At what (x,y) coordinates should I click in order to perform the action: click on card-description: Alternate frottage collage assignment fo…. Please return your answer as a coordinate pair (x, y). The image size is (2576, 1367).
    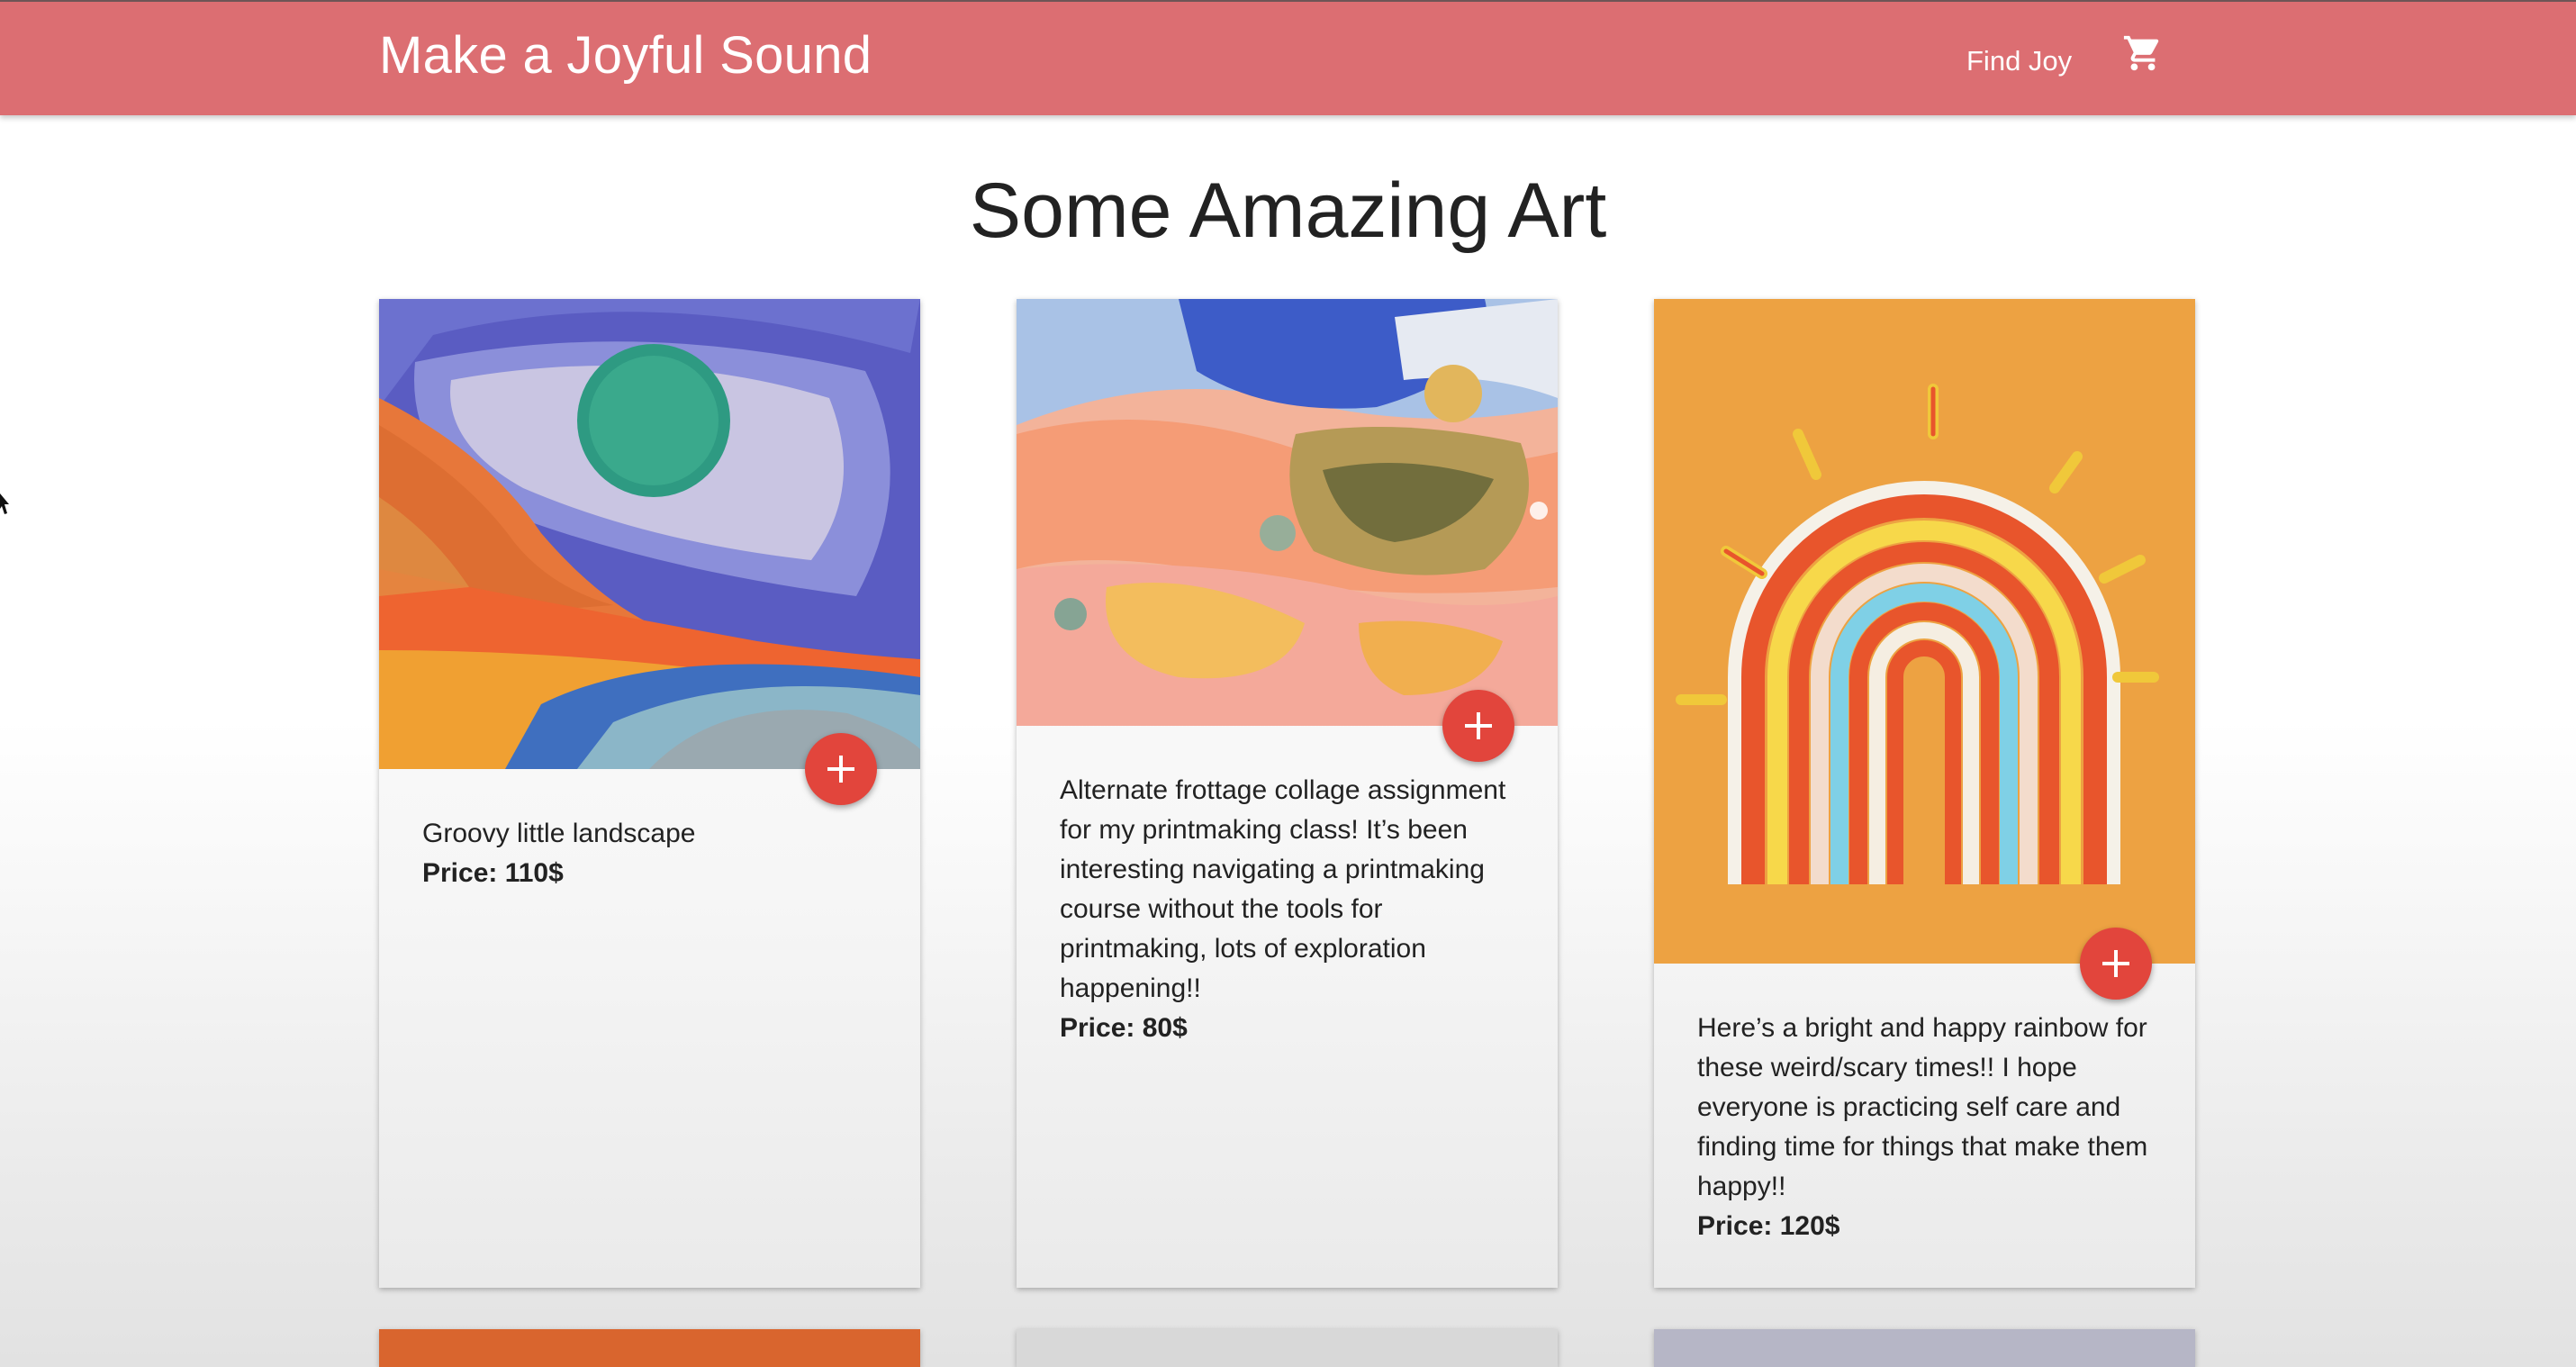
    Looking at the image, I should click on (1283, 889).